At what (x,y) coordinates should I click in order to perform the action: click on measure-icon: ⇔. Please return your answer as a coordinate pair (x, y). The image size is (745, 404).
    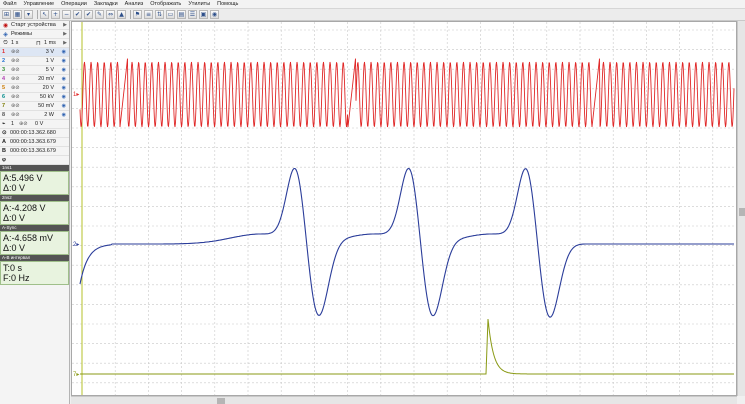
    Looking at the image, I should click on (110, 14).